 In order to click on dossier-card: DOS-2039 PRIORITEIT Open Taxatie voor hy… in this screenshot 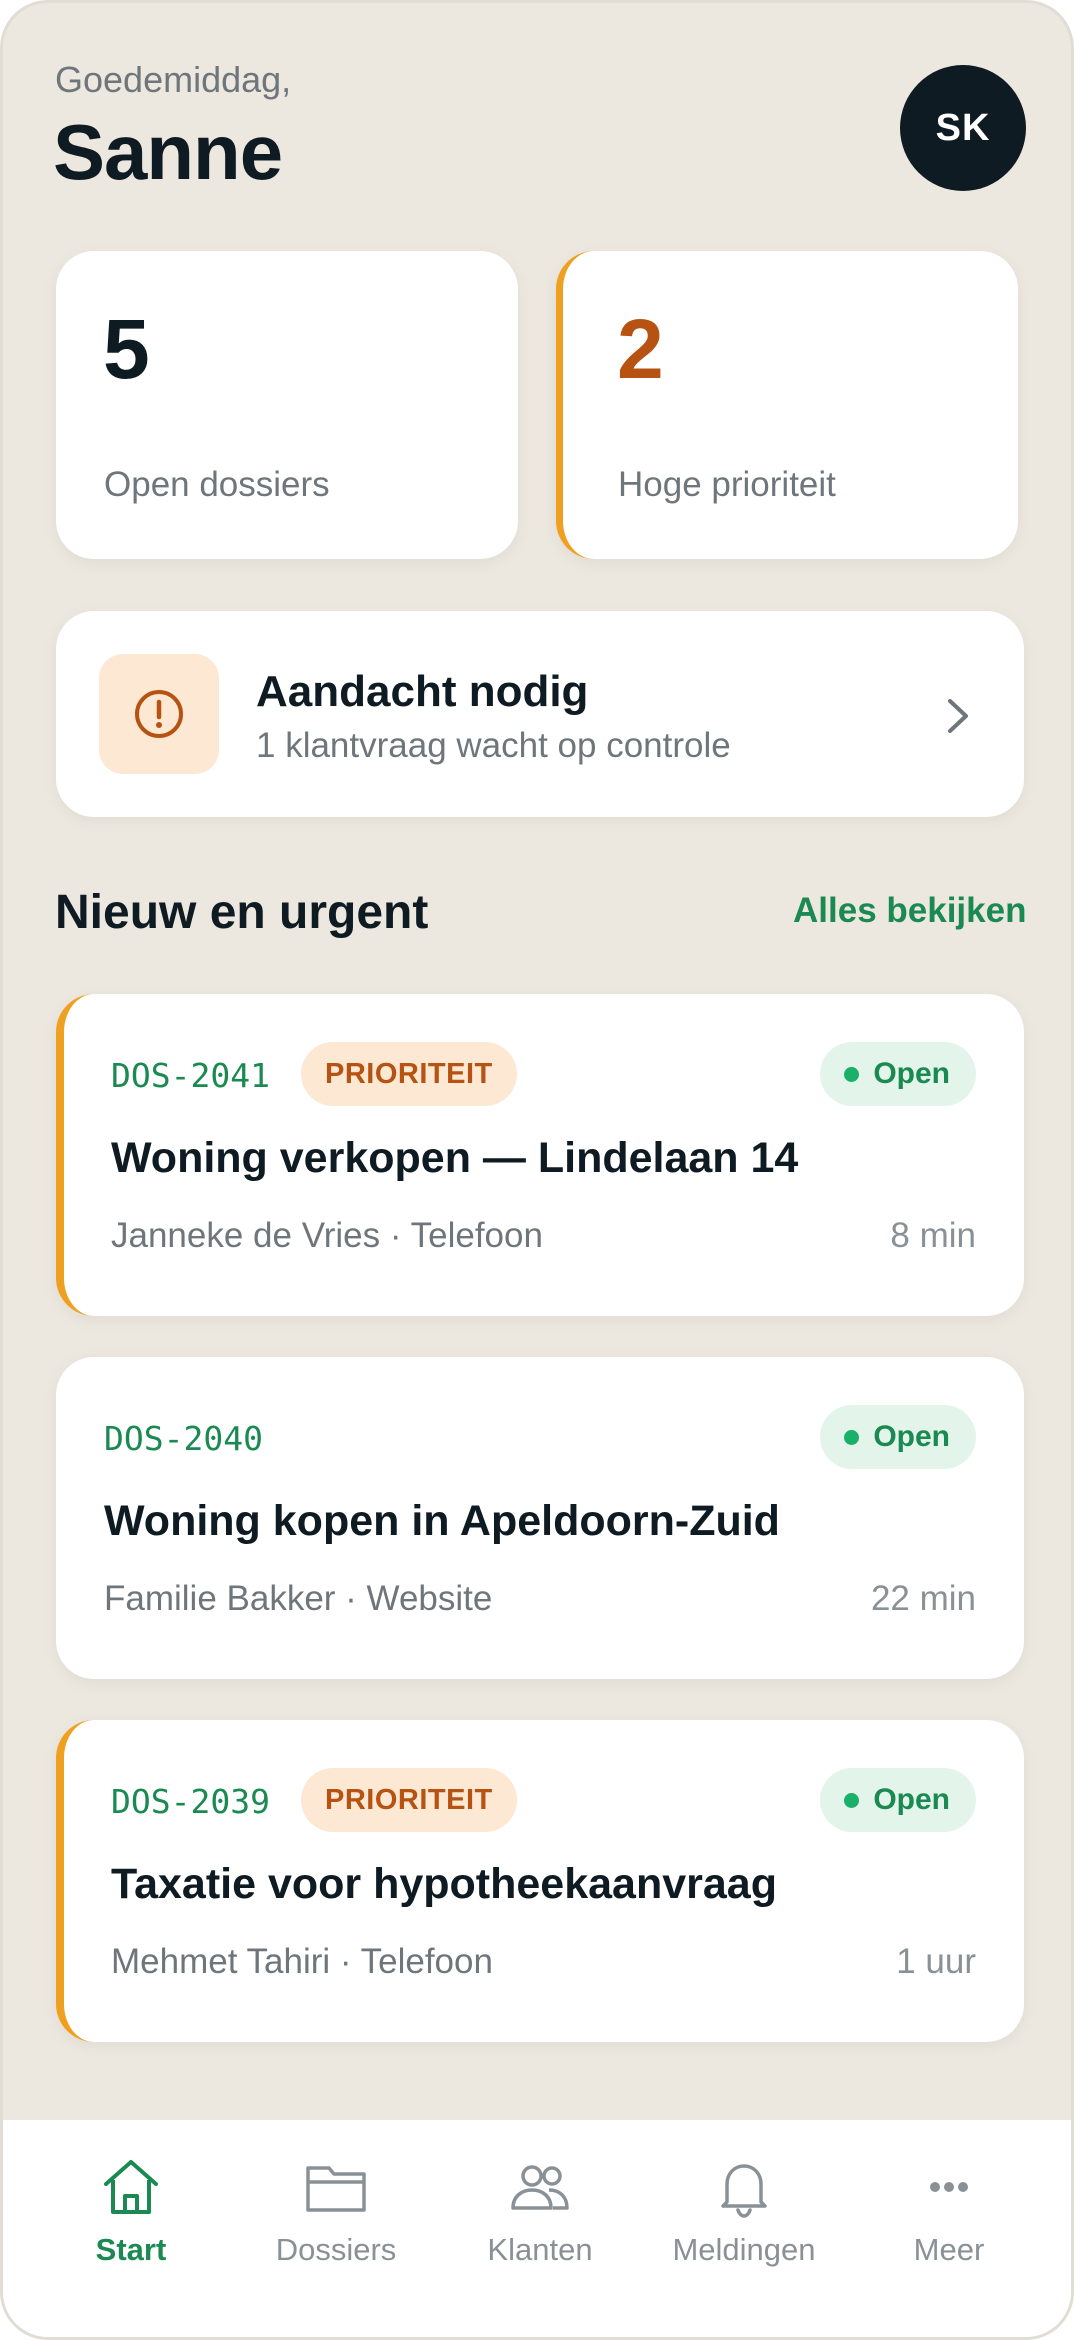, I will do `click(540, 1881)`.